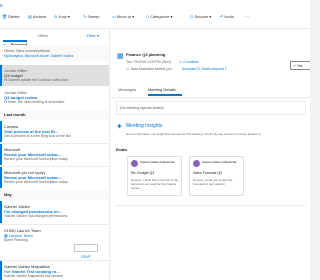  Describe the element at coordinates (149, 69) in the screenshot. I see `organizer-line: ☺ Sara Mazzarini invited you` at that location.